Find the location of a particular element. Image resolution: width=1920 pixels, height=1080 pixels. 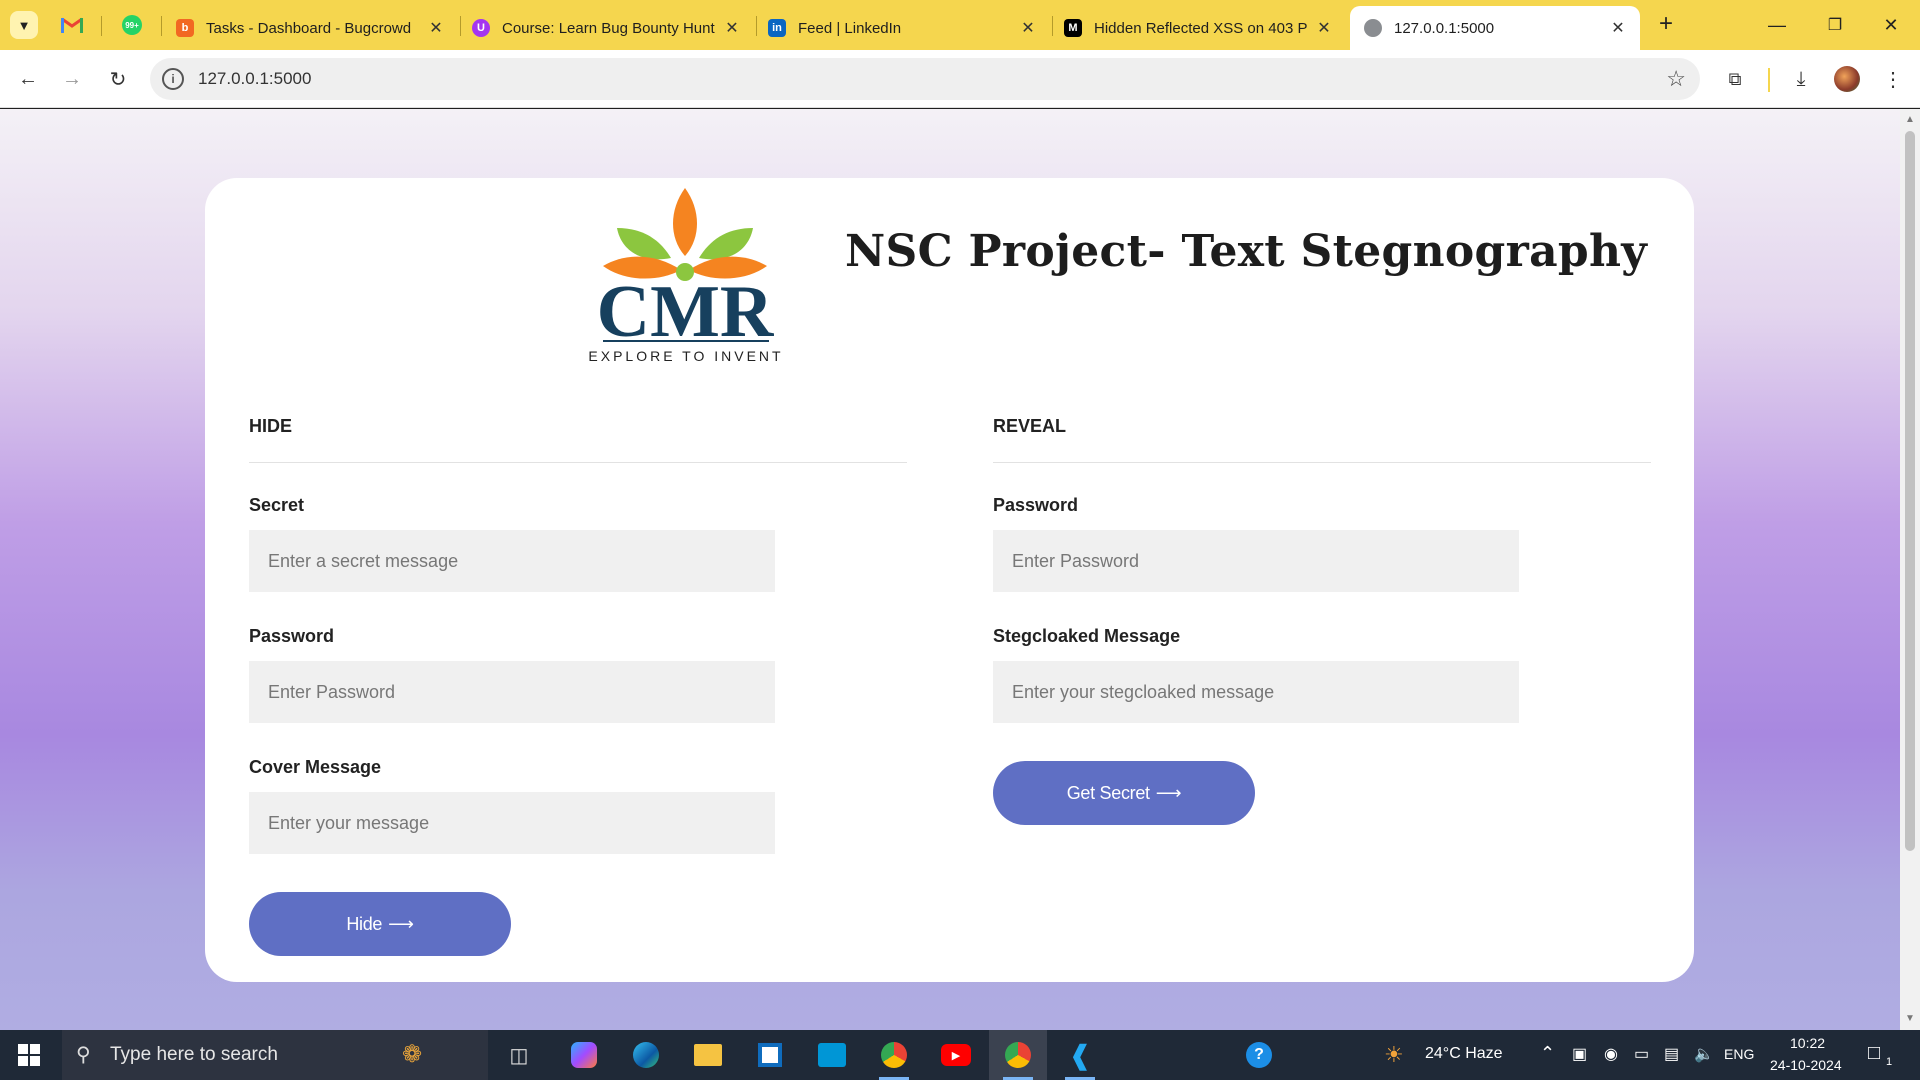

minimize-button: — is located at coordinates (1777, 25).